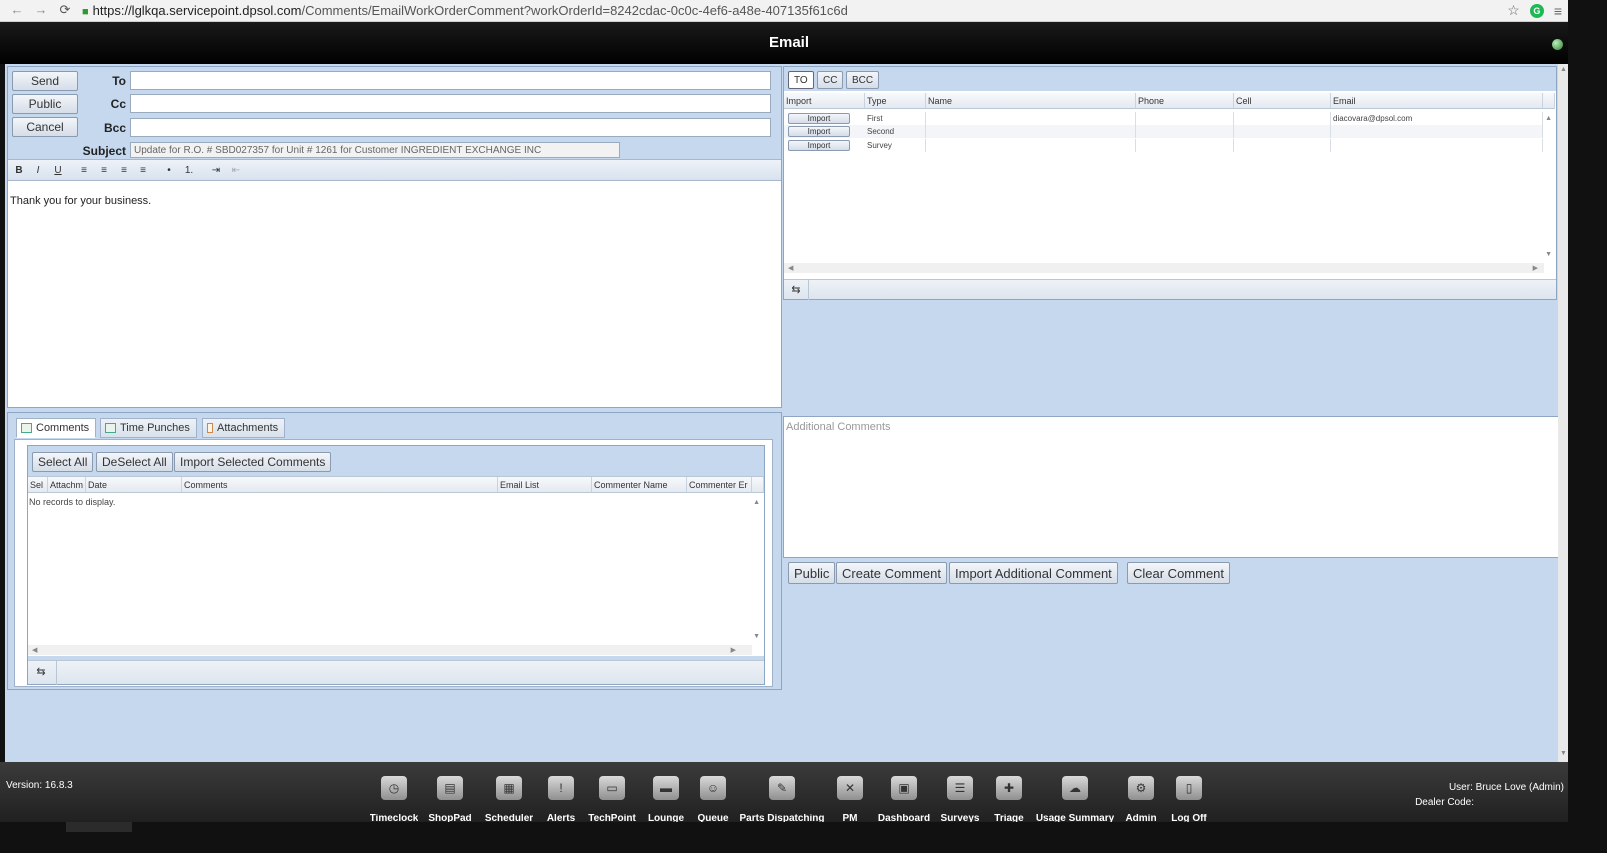 The image size is (1607, 853). Describe the element at coordinates (1513, 10) in the screenshot. I see `bookmark-star-icon: ☆` at that location.